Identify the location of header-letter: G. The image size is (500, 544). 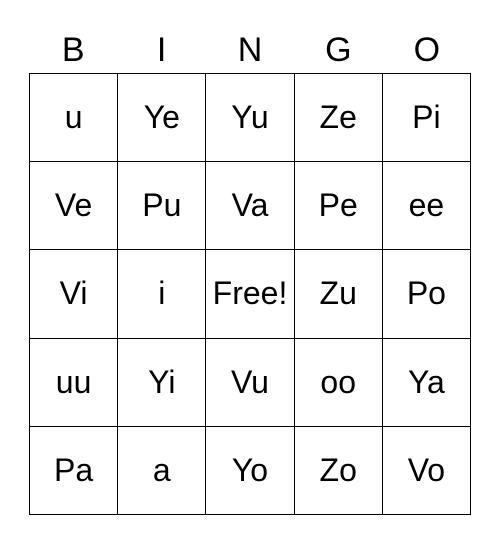
(338, 50).